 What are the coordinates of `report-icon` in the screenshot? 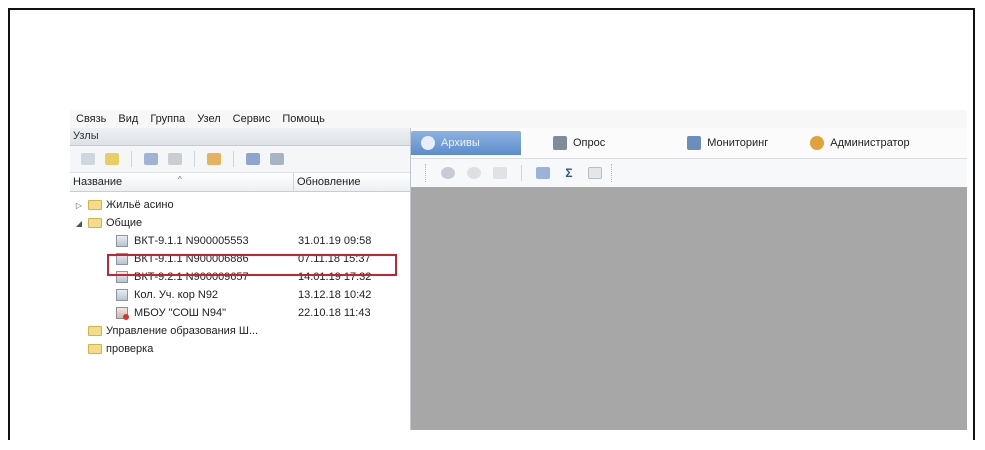 It's located at (595, 173).